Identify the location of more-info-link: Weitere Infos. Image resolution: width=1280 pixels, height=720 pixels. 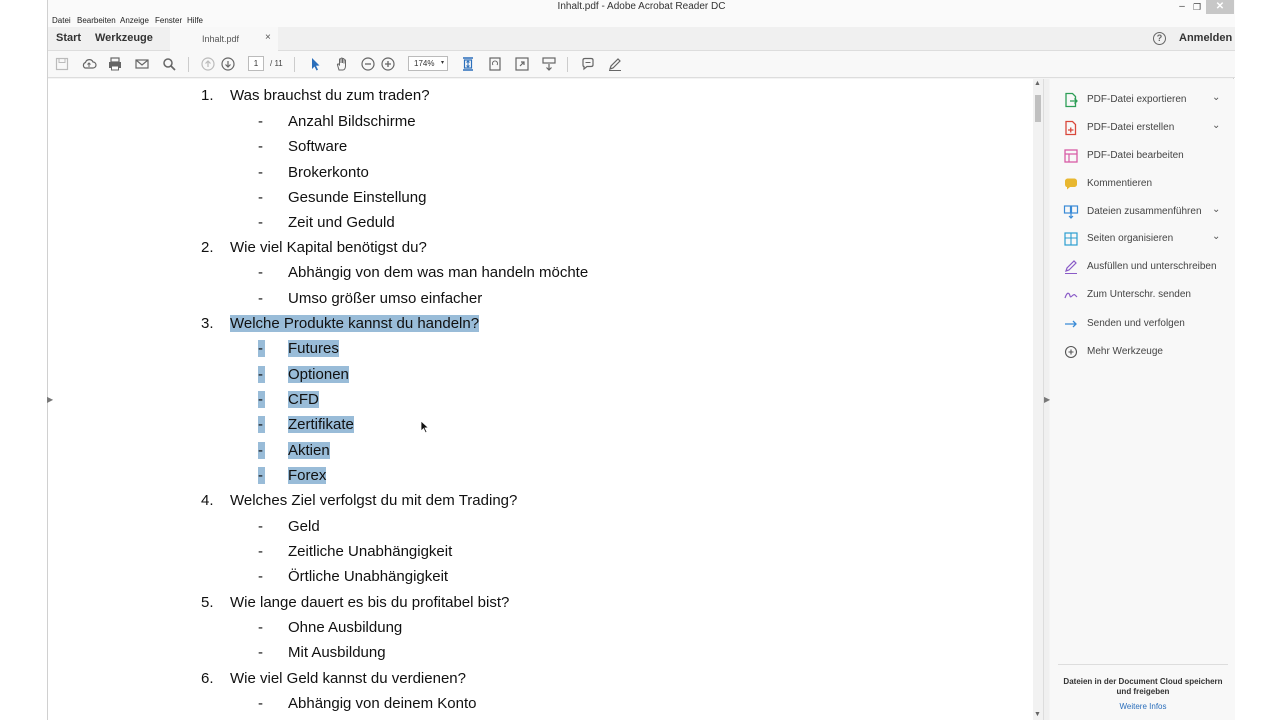
(1143, 706).